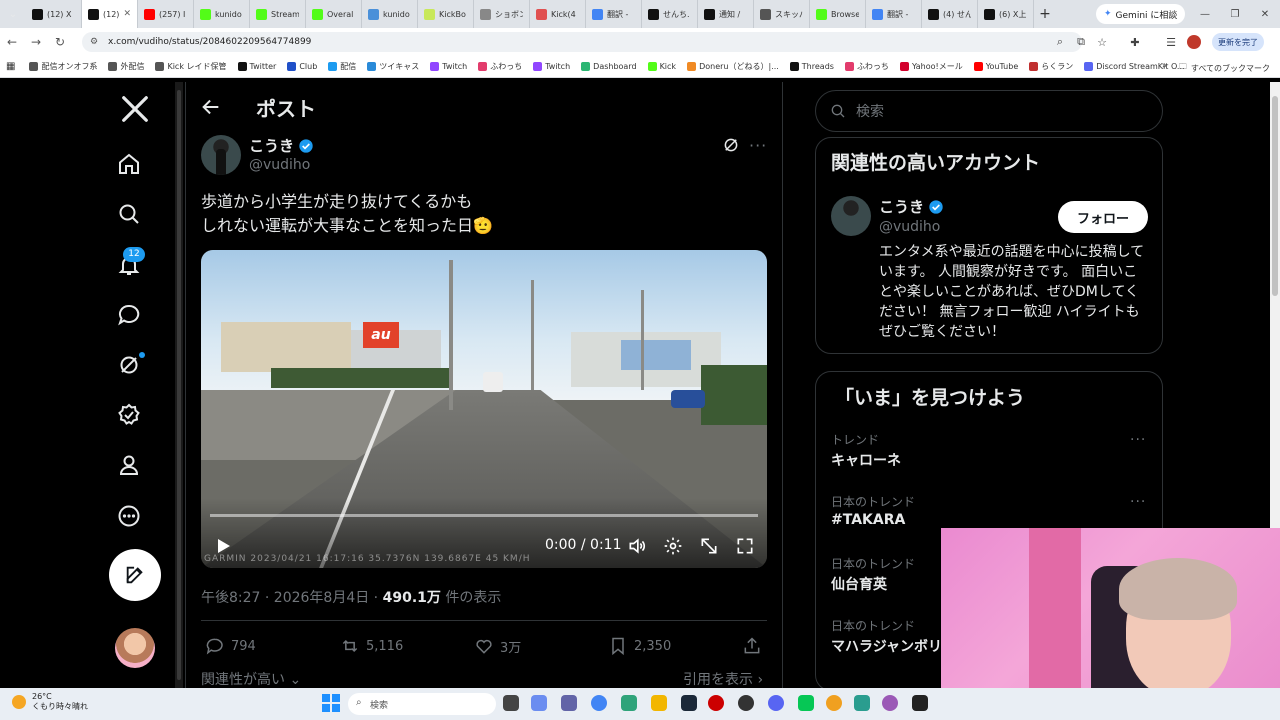 This screenshot has height=720, width=1280. What do you see at coordinates (995, 66) in the screenshot?
I see `bookmark-item: YouTube` at bounding box center [995, 66].